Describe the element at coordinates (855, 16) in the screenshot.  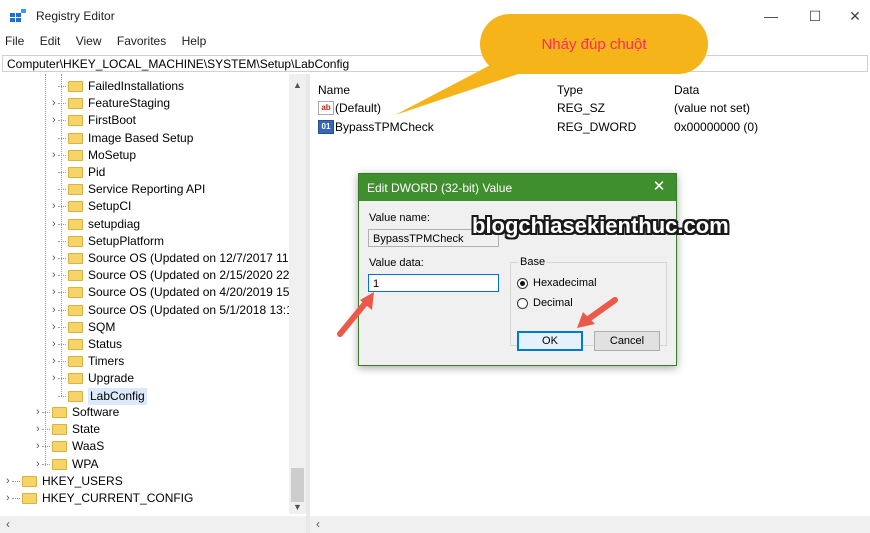
I see `close-button: ✕` at that location.